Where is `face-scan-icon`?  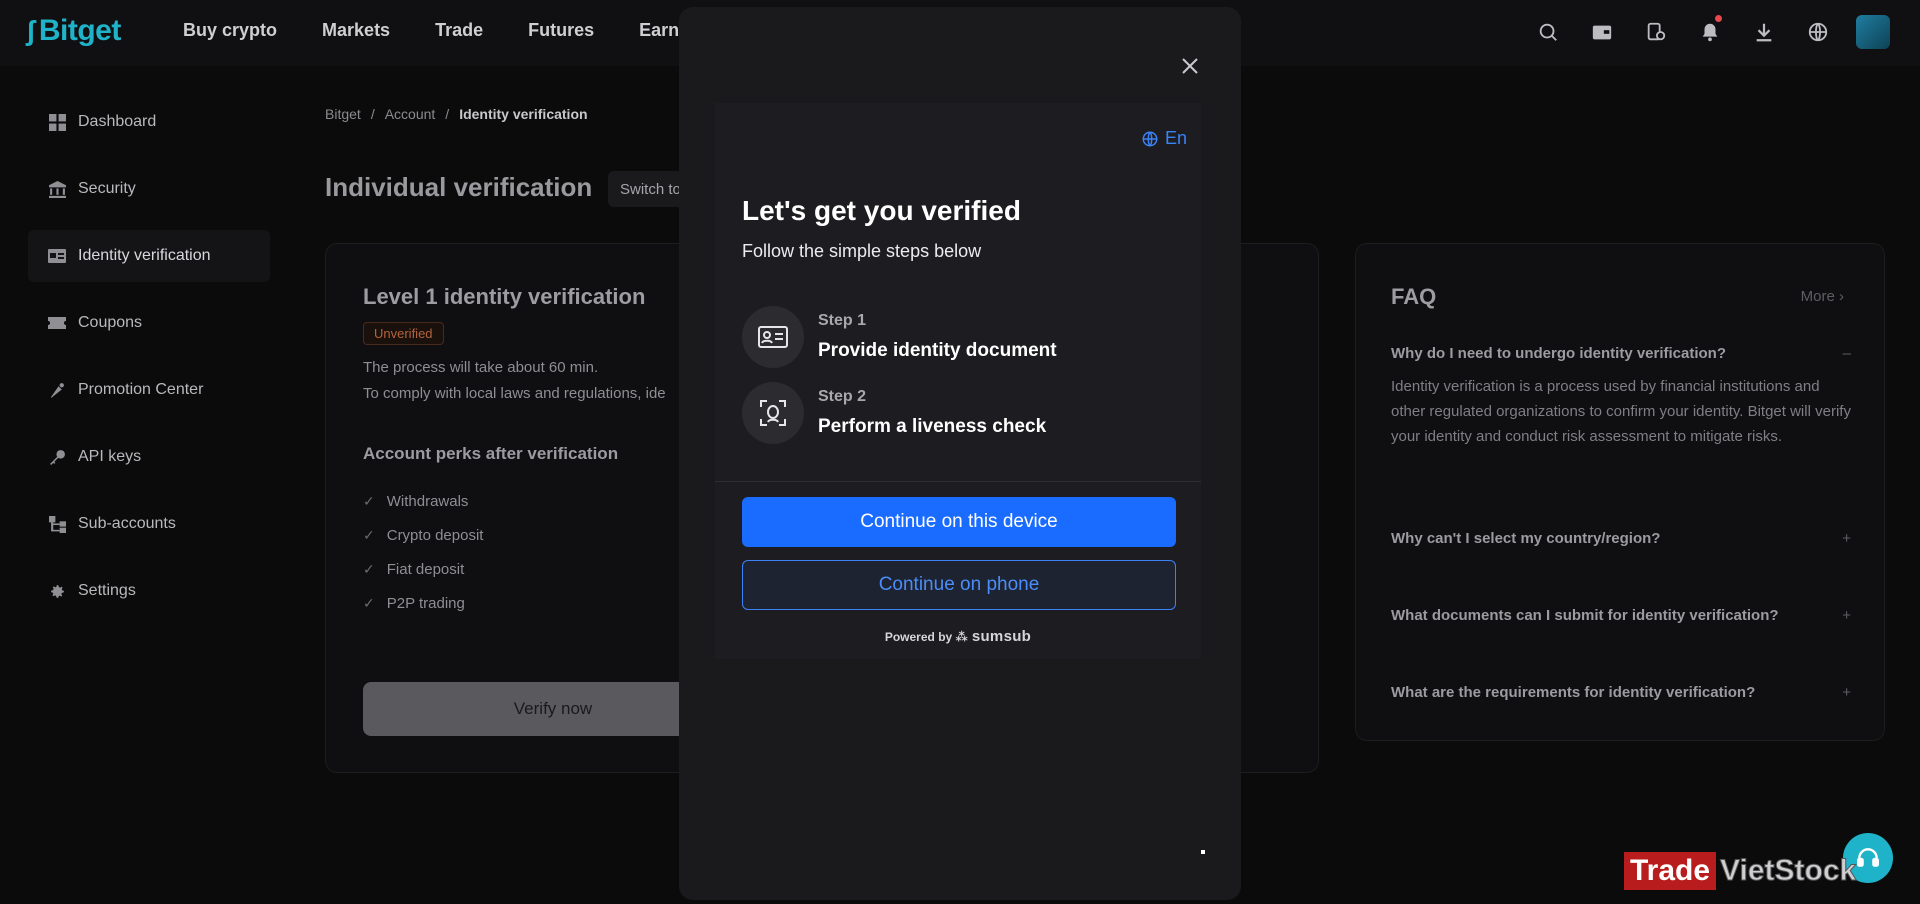 face-scan-icon is located at coordinates (773, 413).